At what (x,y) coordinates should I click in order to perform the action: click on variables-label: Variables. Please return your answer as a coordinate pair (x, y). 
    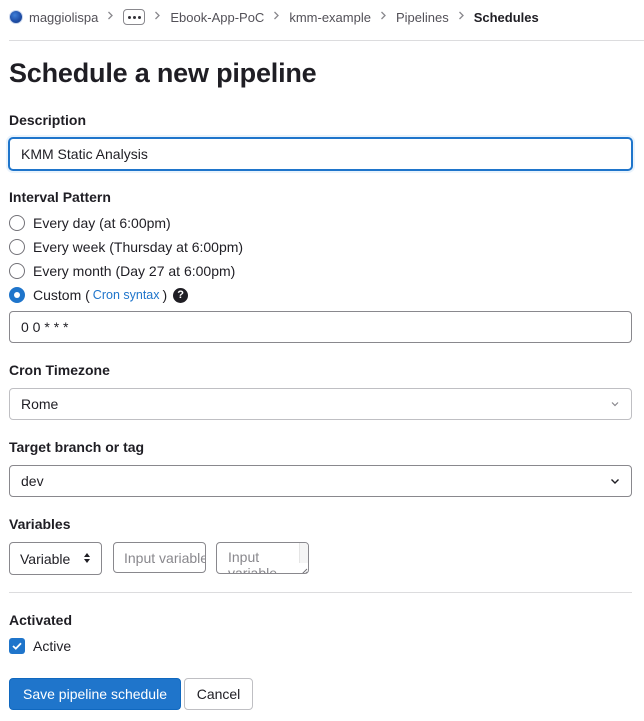
    Looking at the image, I should click on (40, 524).